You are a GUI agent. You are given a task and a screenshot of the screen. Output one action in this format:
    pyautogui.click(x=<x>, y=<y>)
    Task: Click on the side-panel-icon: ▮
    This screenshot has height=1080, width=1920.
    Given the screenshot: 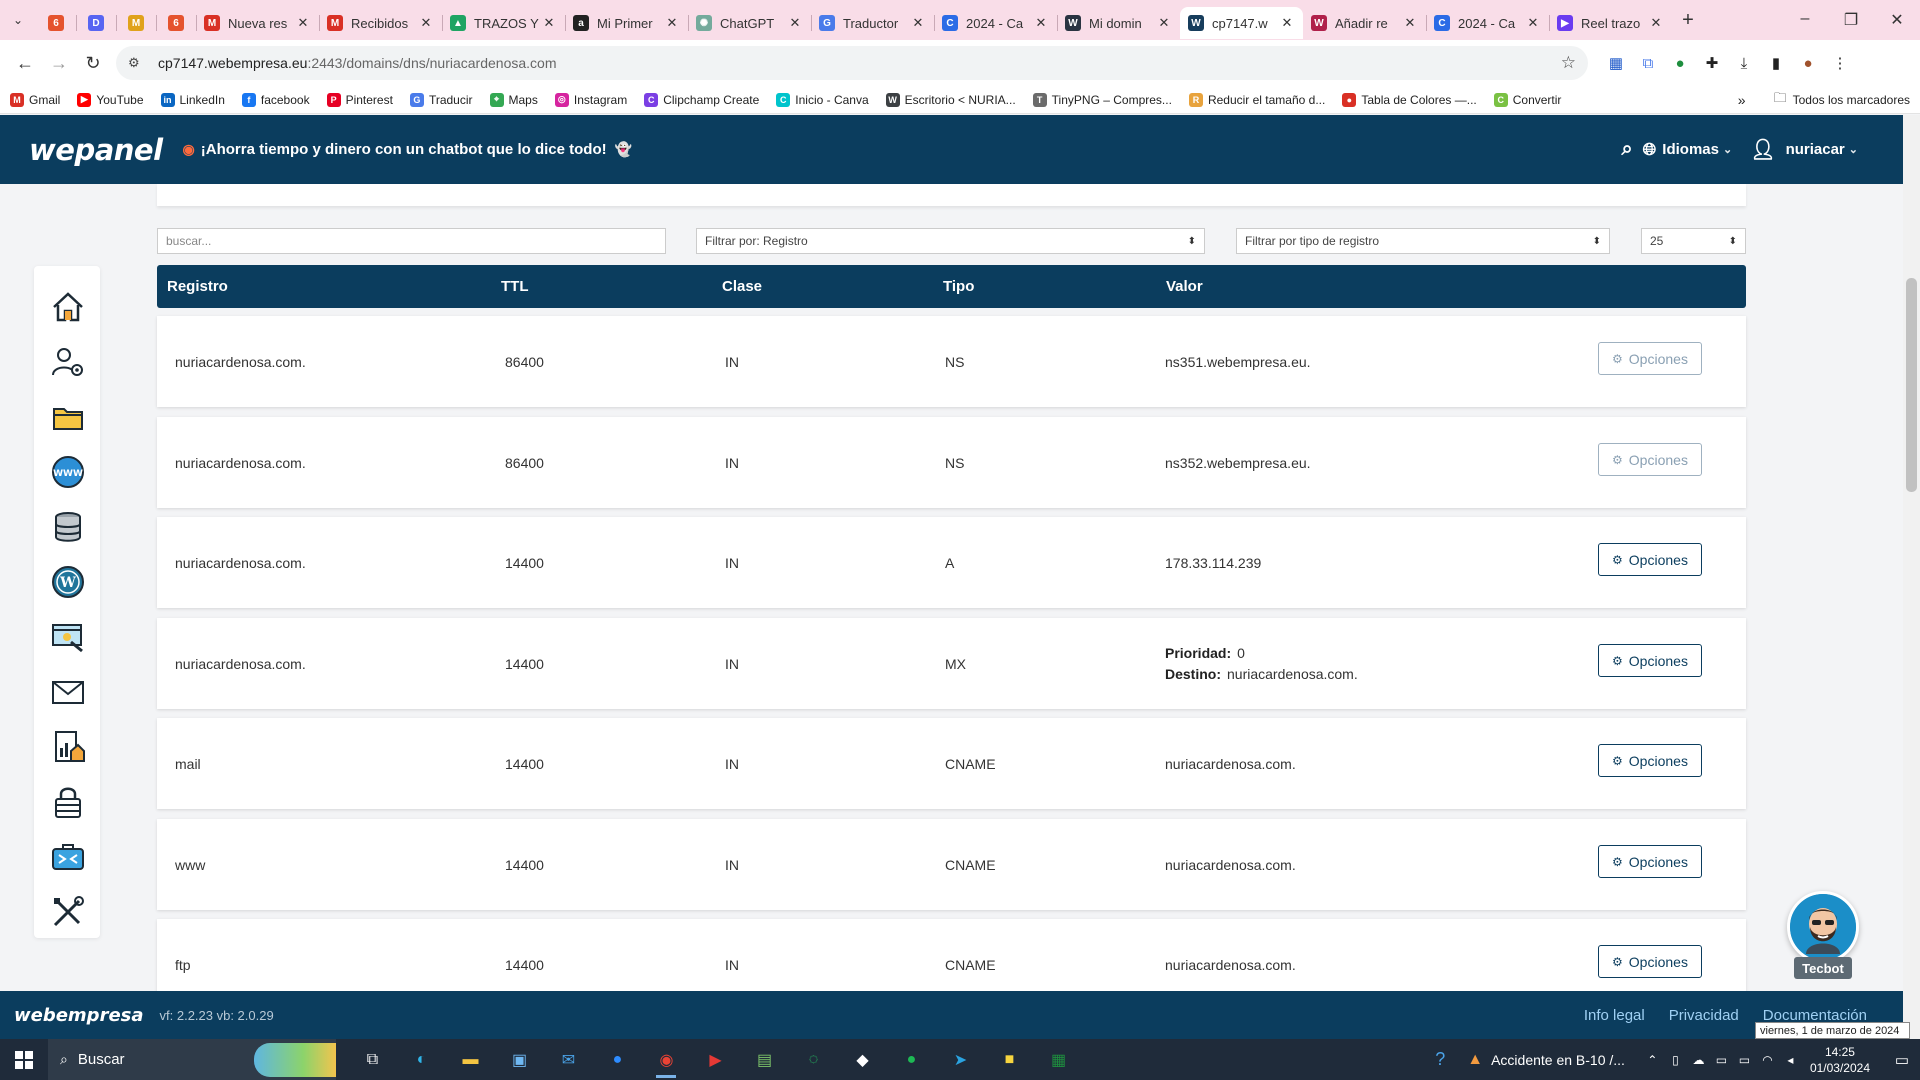 What is the action you would take?
    pyautogui.click(x=1776, y=63)
    